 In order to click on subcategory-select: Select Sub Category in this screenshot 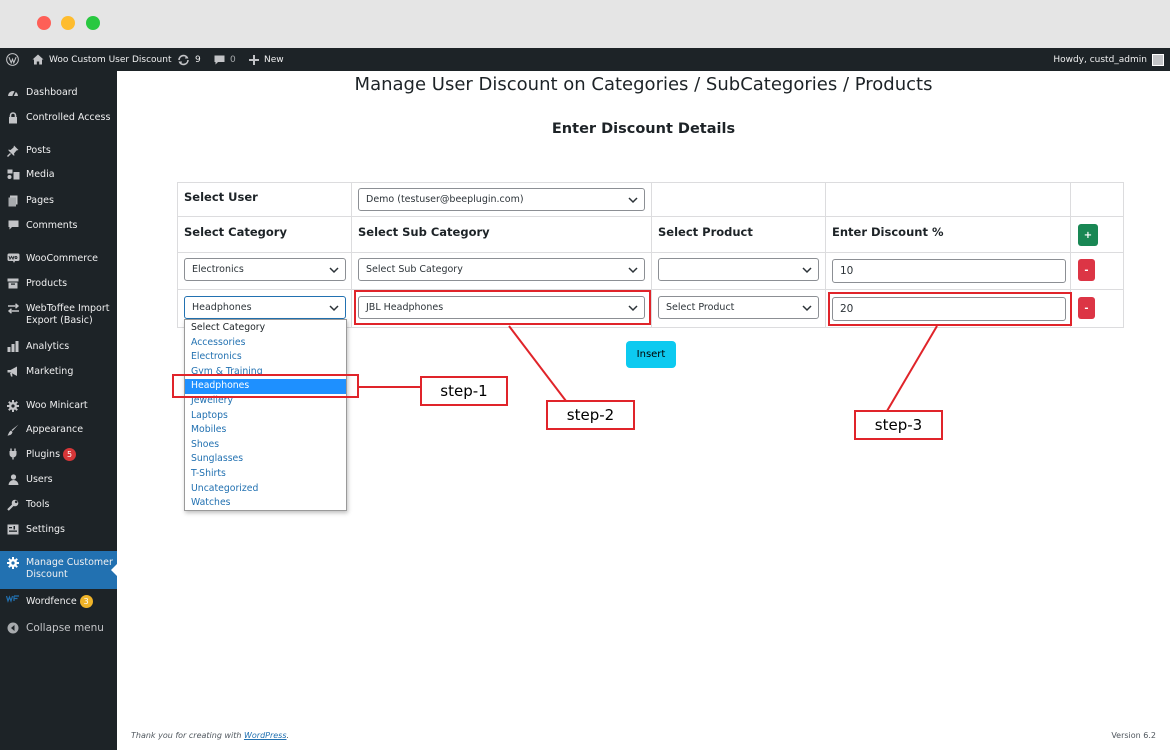, I will do `click(501, 269)`.